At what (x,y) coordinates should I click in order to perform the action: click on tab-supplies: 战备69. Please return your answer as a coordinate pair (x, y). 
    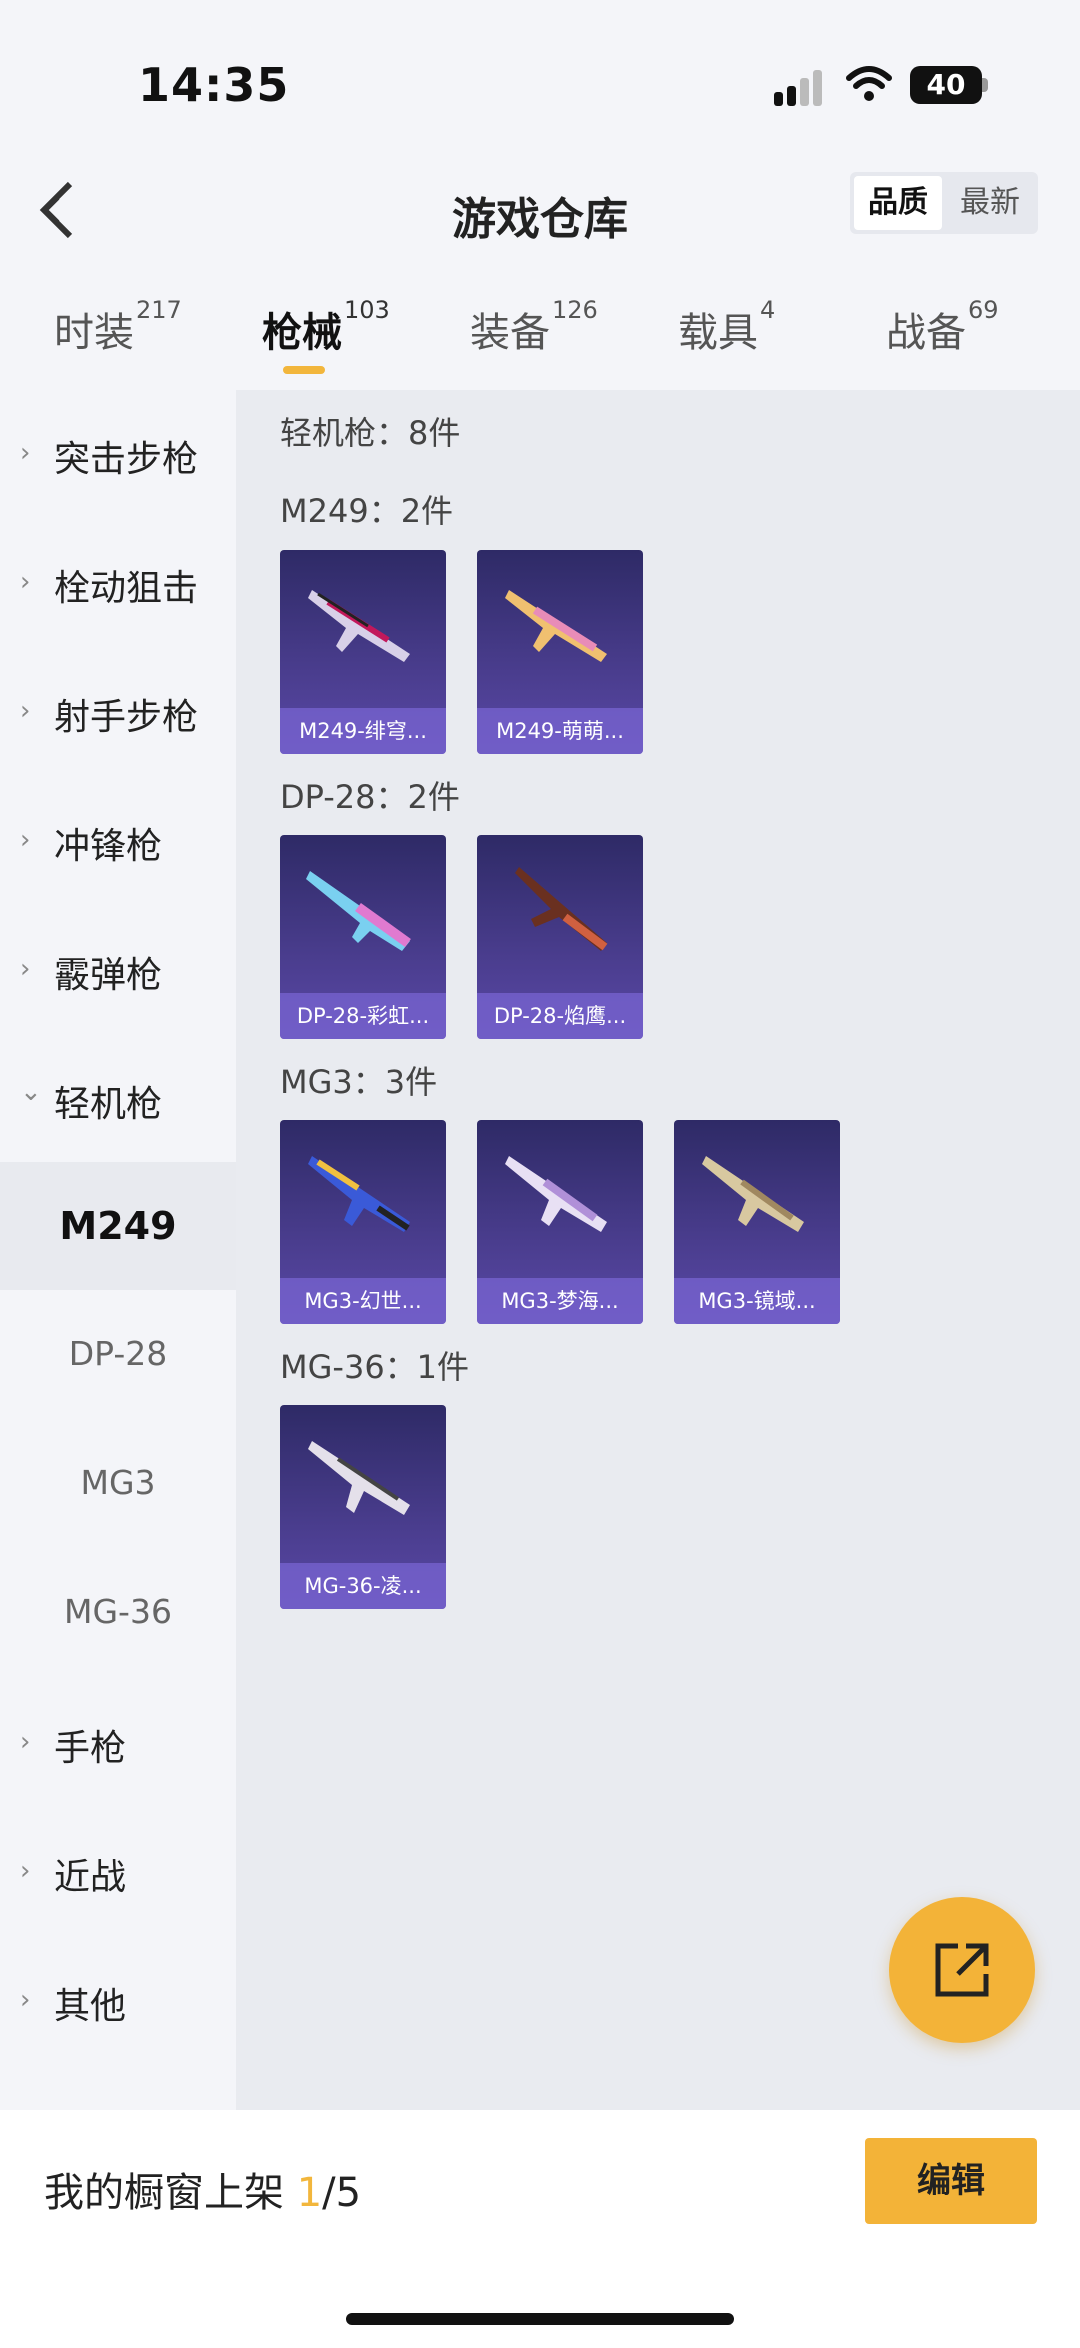
    Looking at the image, I should click on (942, 327).